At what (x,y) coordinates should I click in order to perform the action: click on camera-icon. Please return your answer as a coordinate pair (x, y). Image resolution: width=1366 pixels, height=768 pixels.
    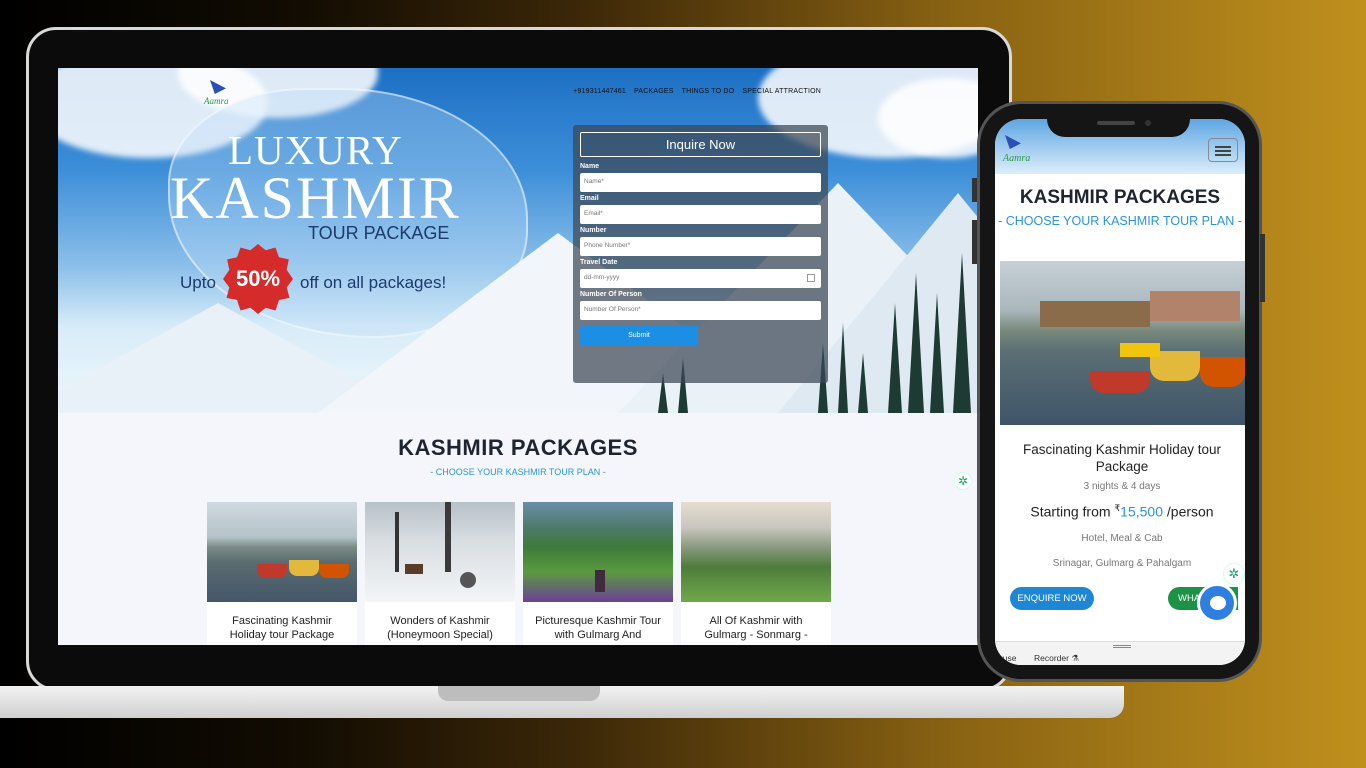
    Looking at the image, I should click on (1148, 123).